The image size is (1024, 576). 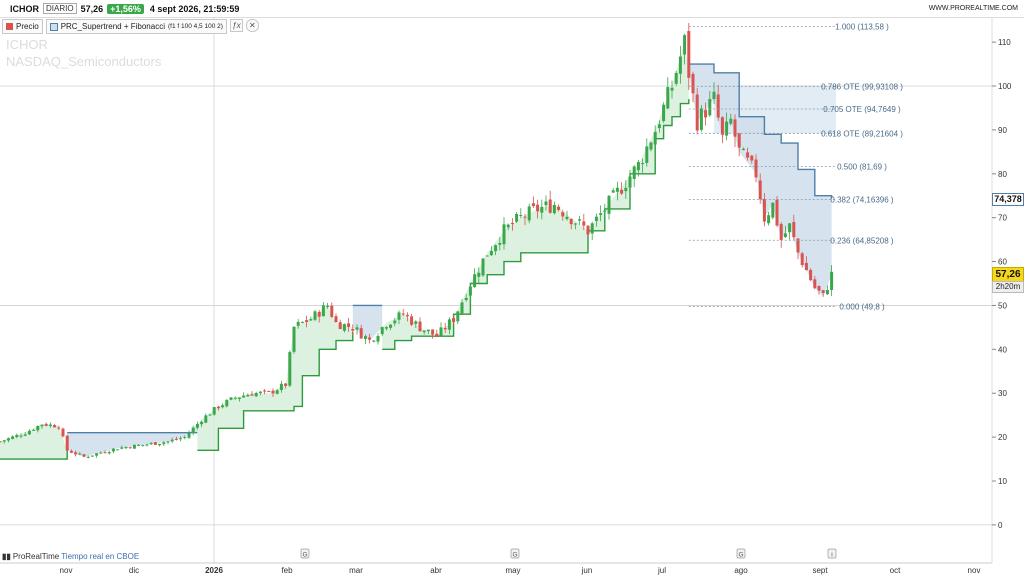 What do you see at coordinates (974, 570) in the screenshot?
I see `x-tick-label: nov` at bounding box center [974, 570].